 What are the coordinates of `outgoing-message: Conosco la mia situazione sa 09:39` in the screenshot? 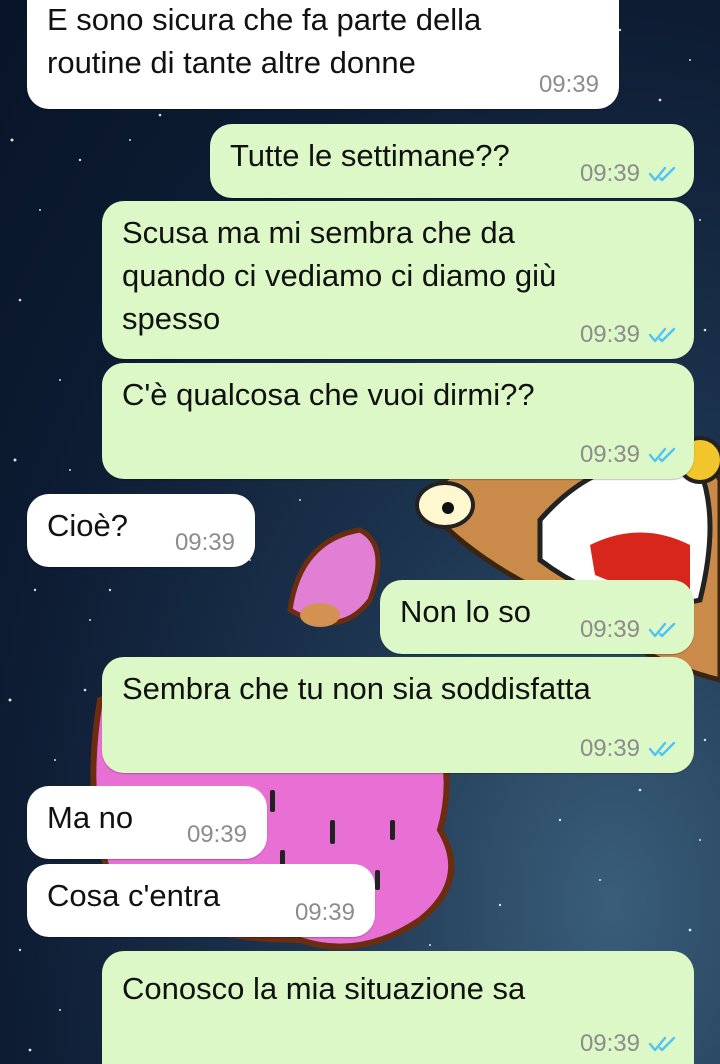 It's located at (398, 1007).